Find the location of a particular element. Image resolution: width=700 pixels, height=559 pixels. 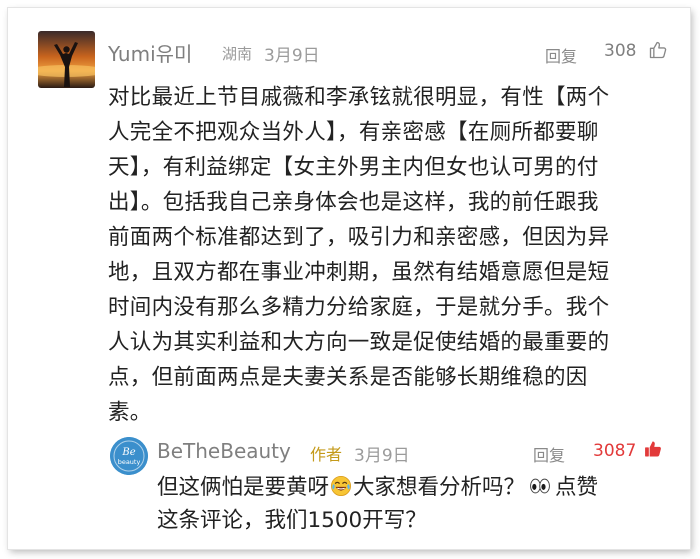

comment-body-line: 出】。包括我自己亲身体会也是这样，我的前任跟我 is located at coordinates (353, 202).